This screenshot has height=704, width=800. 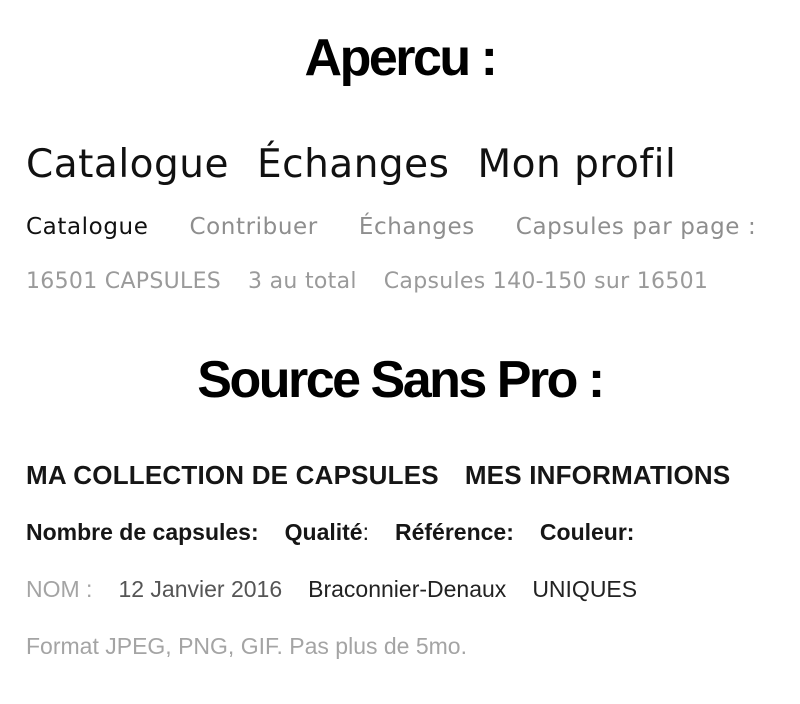 I want to click on nav-mon-profil-link: Mon profil, so click(x=577, y=164).